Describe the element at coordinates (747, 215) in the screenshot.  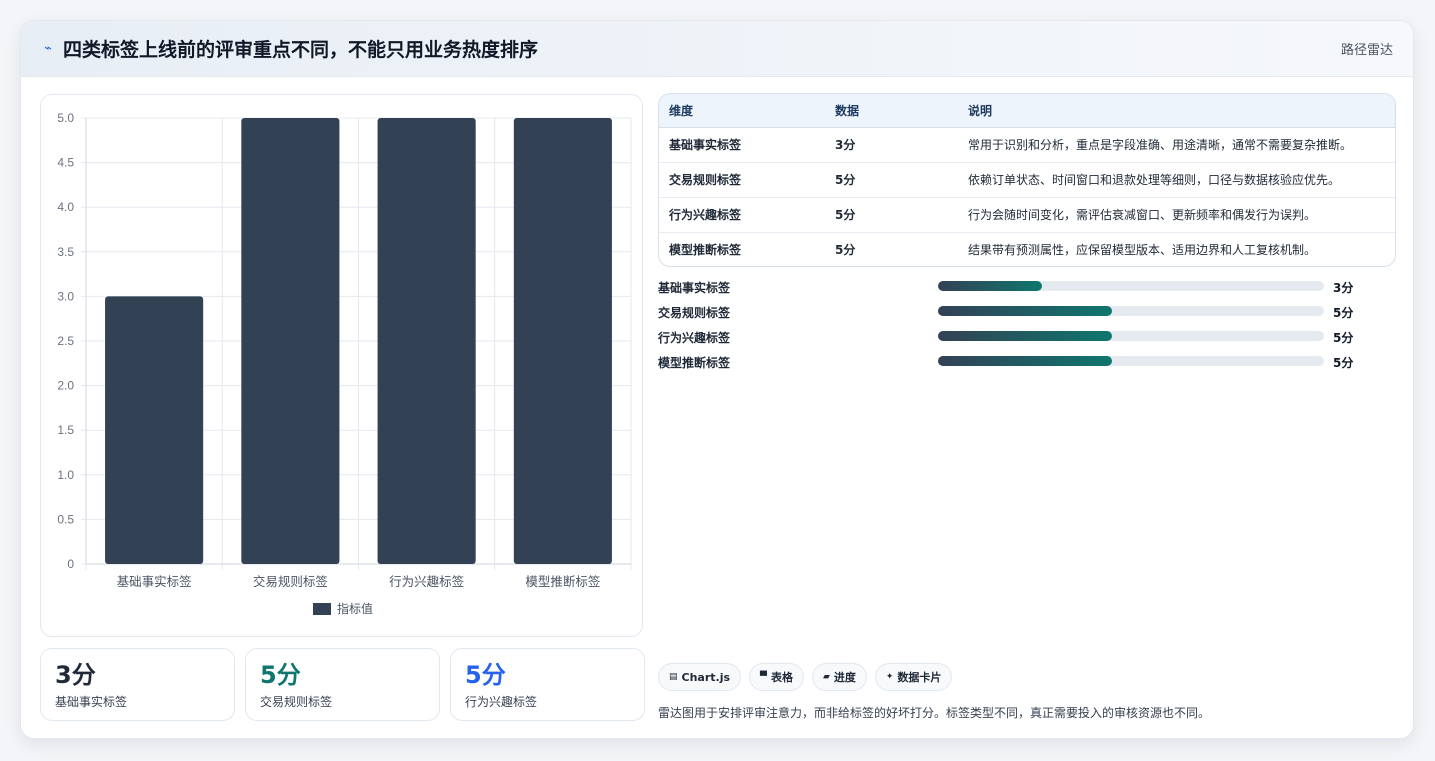
I see `table-cell: 行为兴趣标签` at that location.